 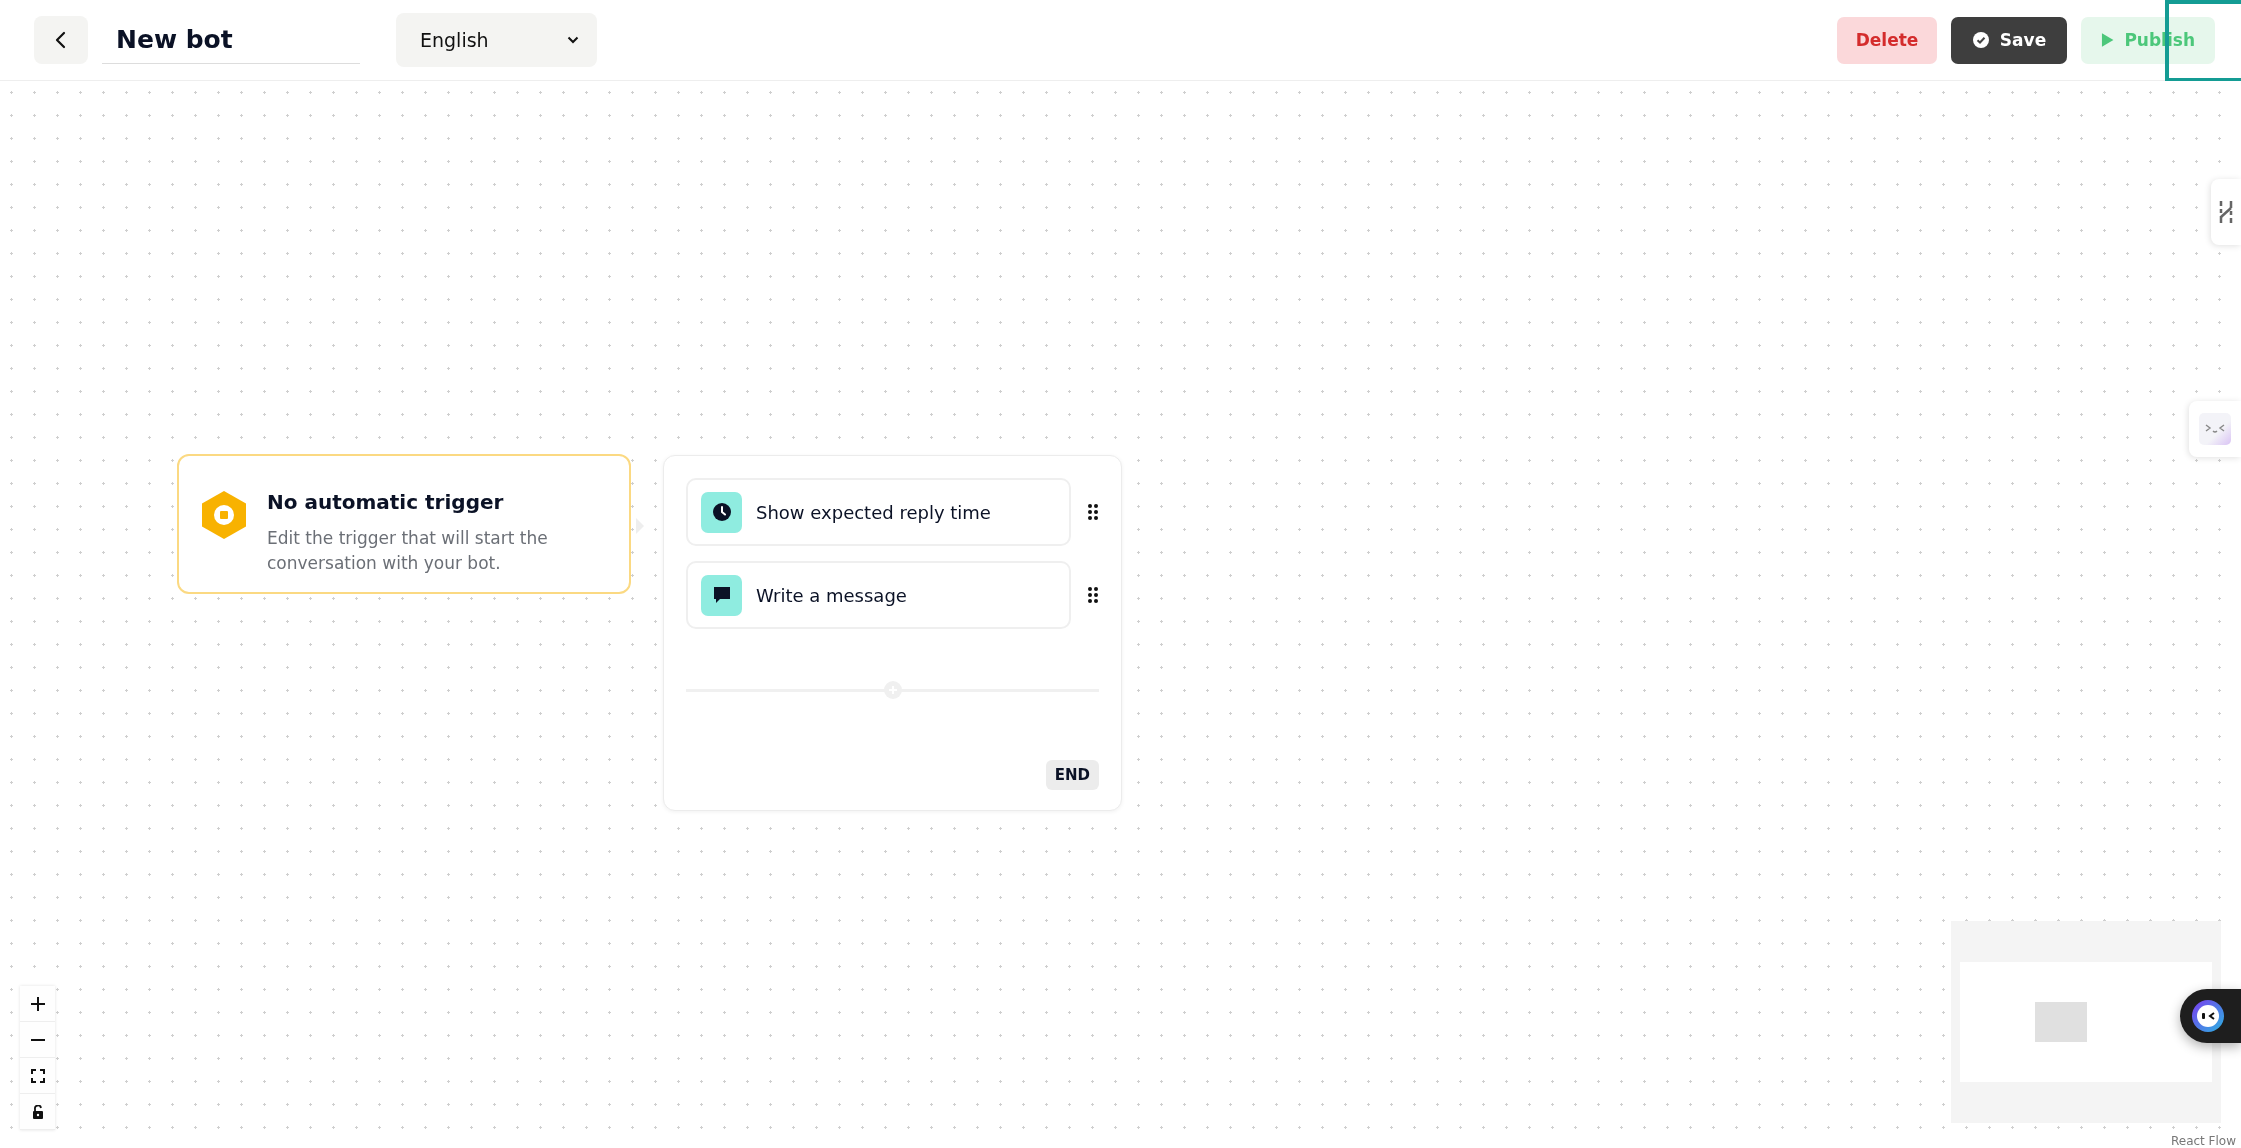 I want to click on save-button: Save, so click(x=2009, y=40).